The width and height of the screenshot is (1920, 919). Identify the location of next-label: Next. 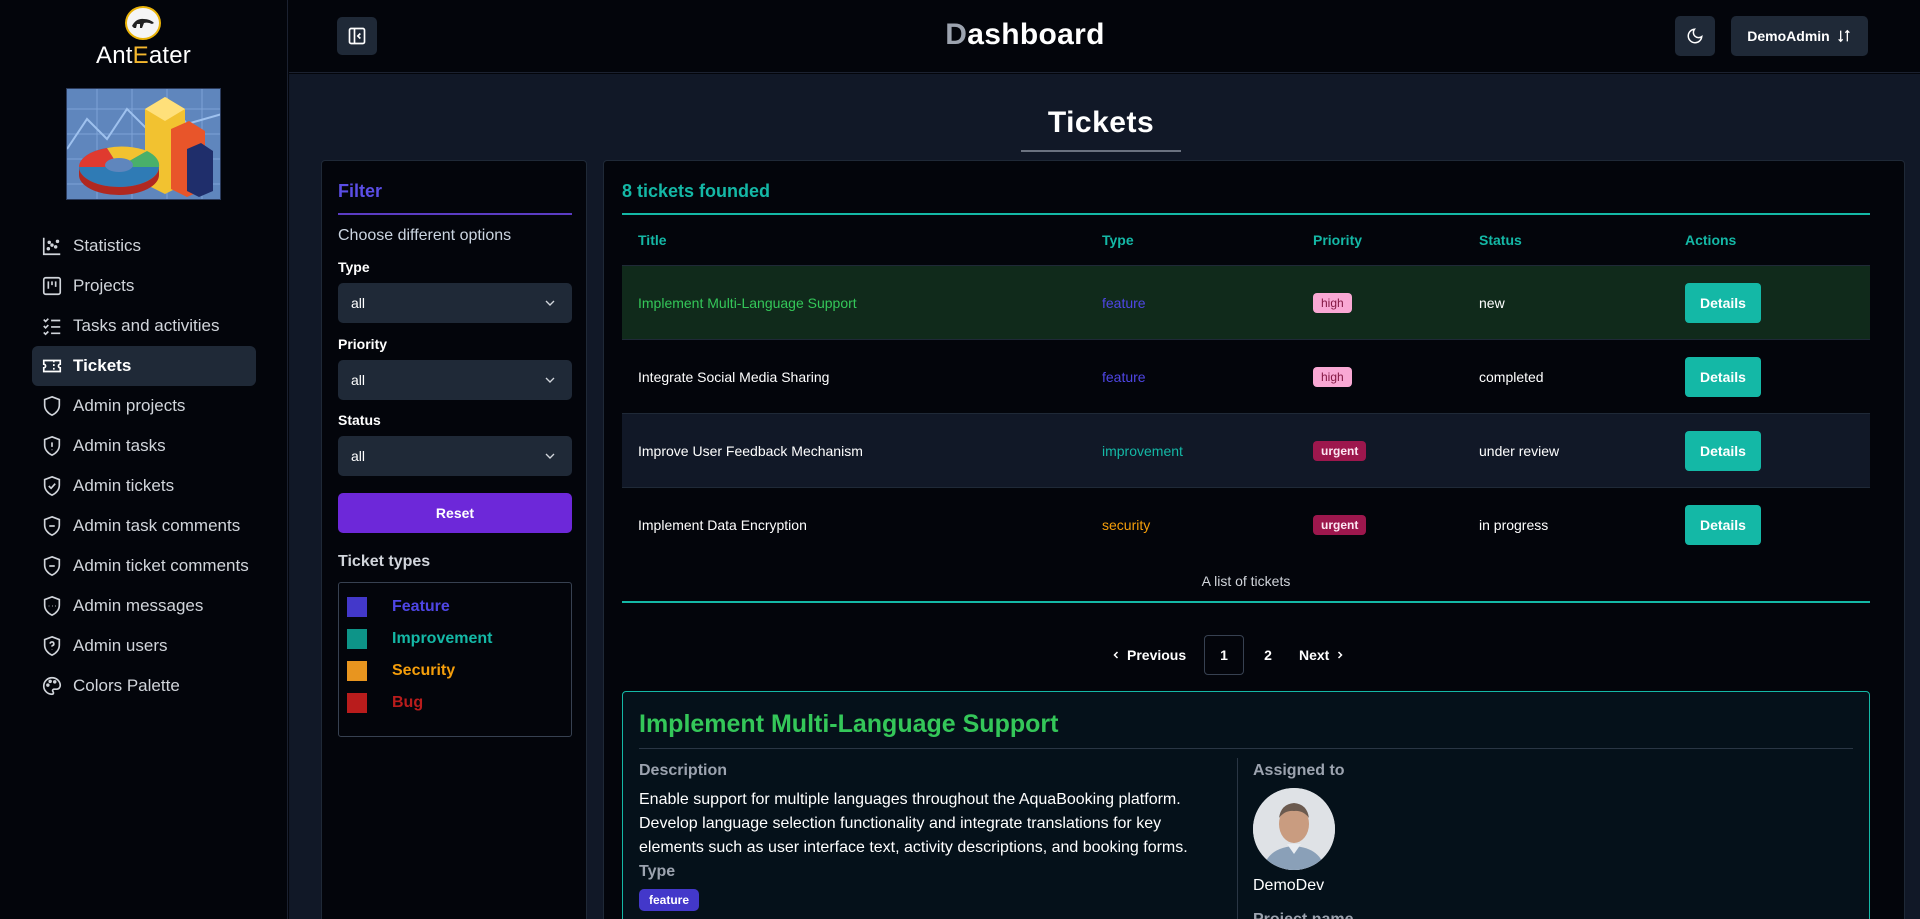
(1314, 655).